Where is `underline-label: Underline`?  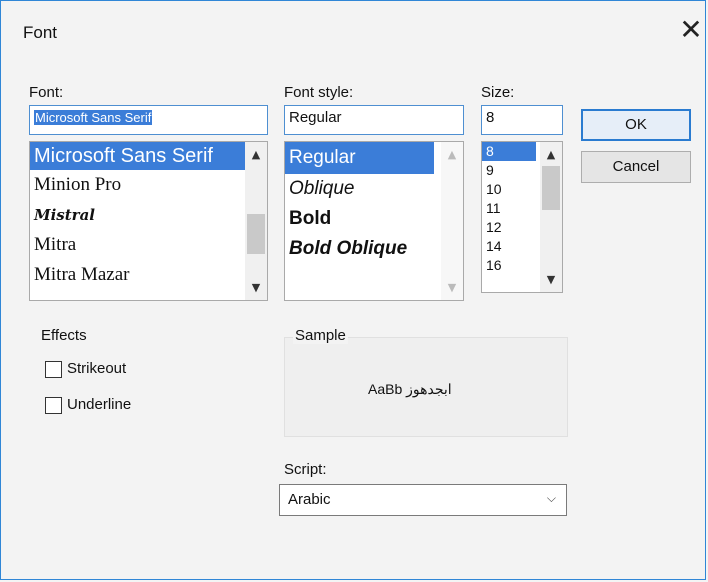
underline-label: Underline is located at coordinates (99, 404).